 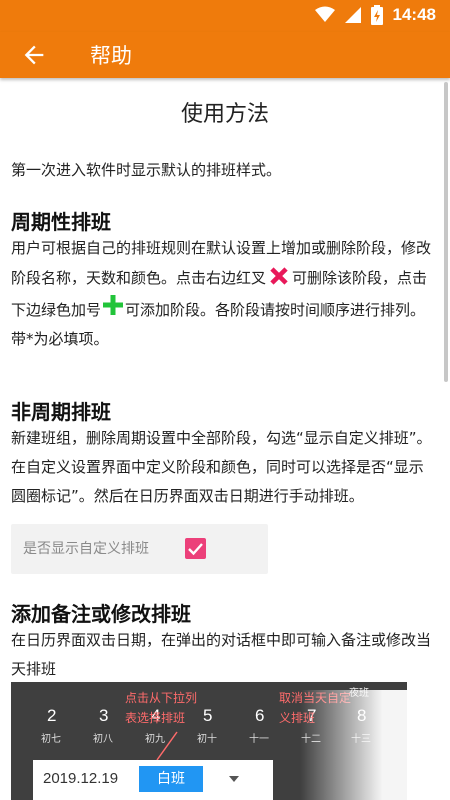 What do you see at coordinates (111, 56) in the screenshot?
I see `page-header-title: 帮助` at bounding box center [111, 56].